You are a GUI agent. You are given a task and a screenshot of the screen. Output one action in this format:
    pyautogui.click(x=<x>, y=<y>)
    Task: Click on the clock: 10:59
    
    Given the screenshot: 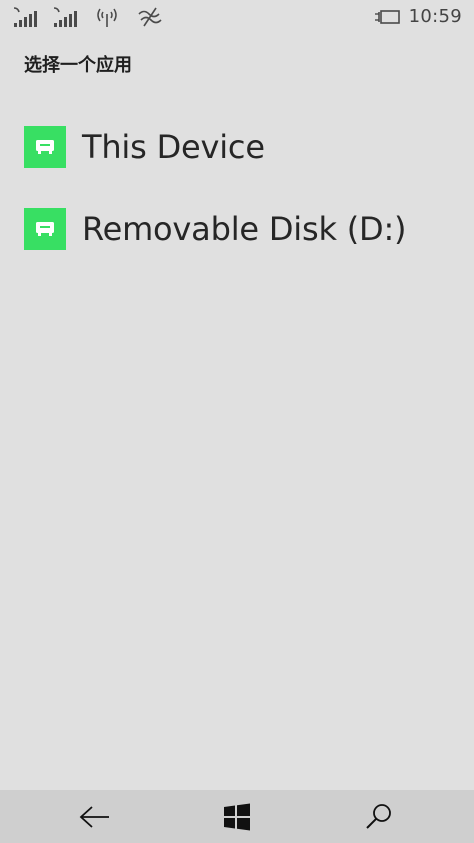 What is the action you would take?
    pyautogui.click(x=435, y=16)
    